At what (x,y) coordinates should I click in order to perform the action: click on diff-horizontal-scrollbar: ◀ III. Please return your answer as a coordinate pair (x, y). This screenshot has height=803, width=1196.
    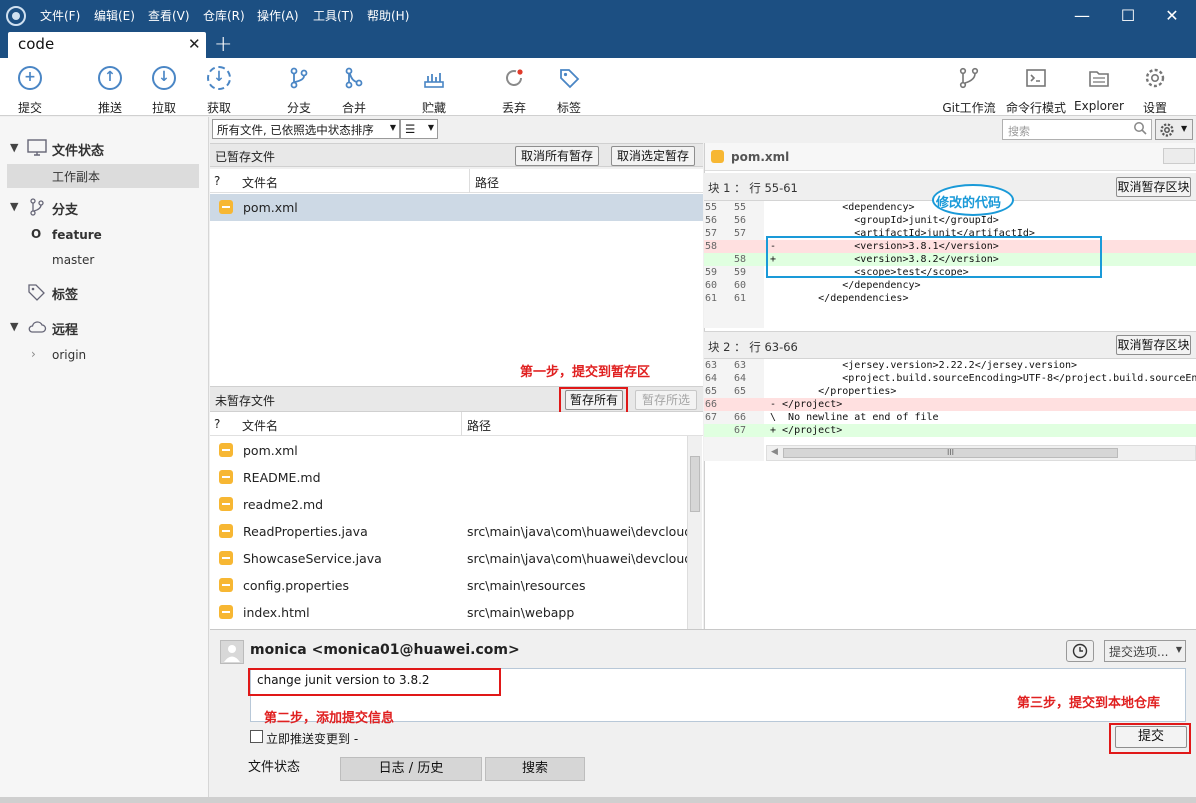
    Looking at the image, I should click on (981, 453).